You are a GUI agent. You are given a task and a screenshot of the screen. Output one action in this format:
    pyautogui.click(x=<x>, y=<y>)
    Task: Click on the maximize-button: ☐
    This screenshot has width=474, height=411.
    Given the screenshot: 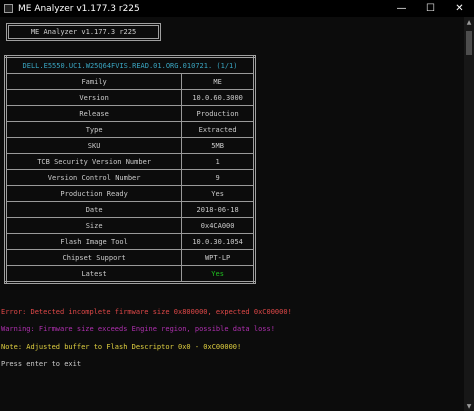 What is the action you would take?
    pyautogui.click(x=430, y=8)
    